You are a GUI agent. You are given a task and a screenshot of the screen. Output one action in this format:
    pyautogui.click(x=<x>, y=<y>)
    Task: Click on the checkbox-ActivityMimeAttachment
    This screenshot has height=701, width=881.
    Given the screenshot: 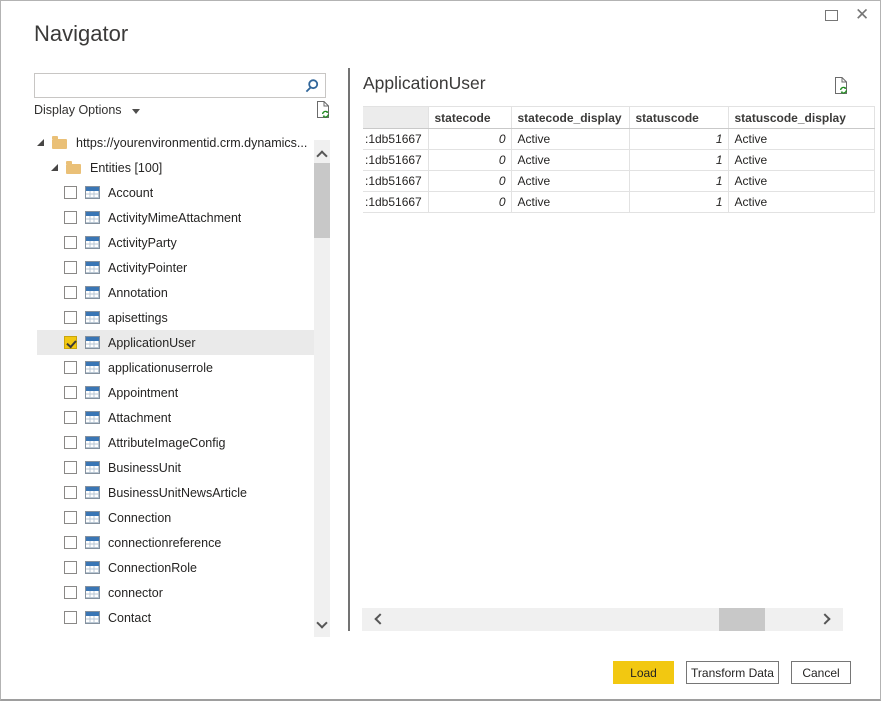 What is the action you would take?
    pyautogui.click(x=70, y=217)
    